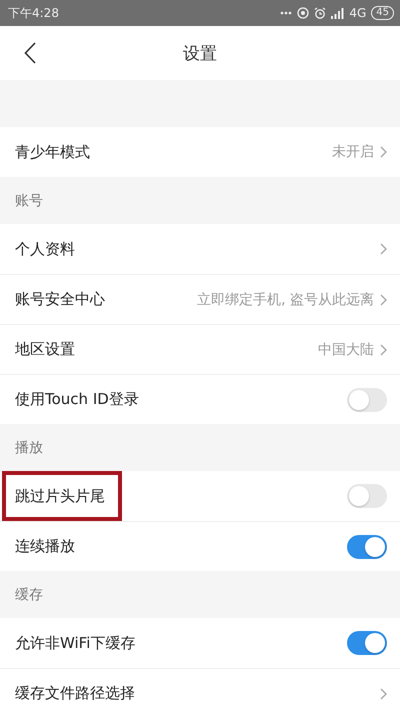 This screenshot has width=400, height=711. Describe the element at coordinates (60, 299) in the screenshot. I see `setting-label: 账号安全中心` at that location.